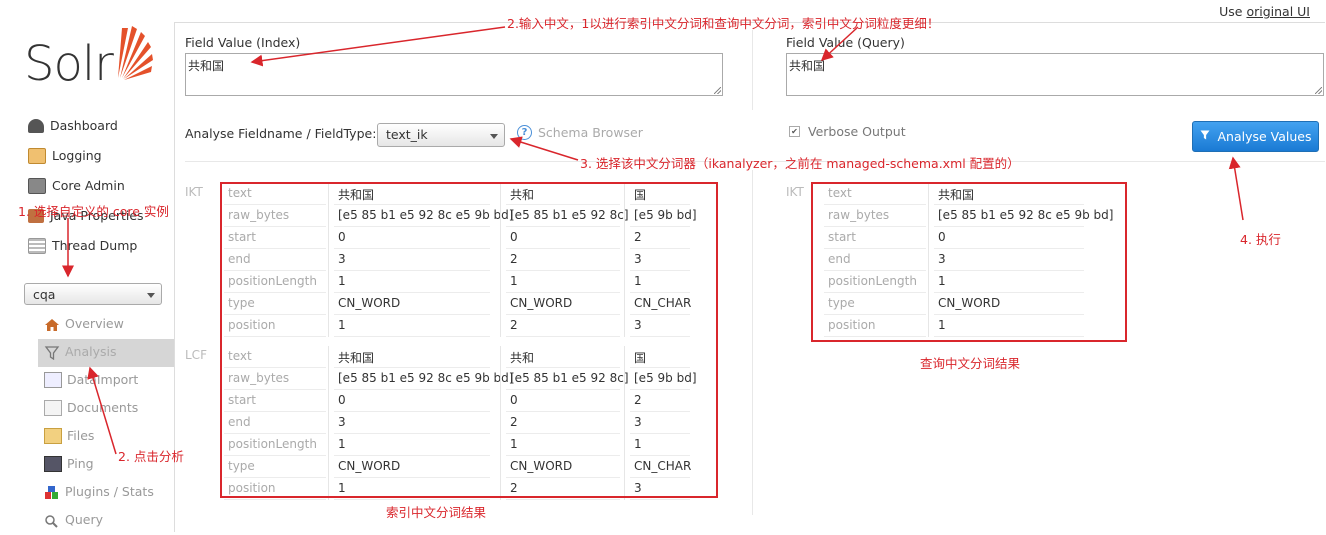 The height and width of the screenshot is (535, 1326). I want to click on core-item-plugins-stats: Plugins / Stats, so click(99, 492).